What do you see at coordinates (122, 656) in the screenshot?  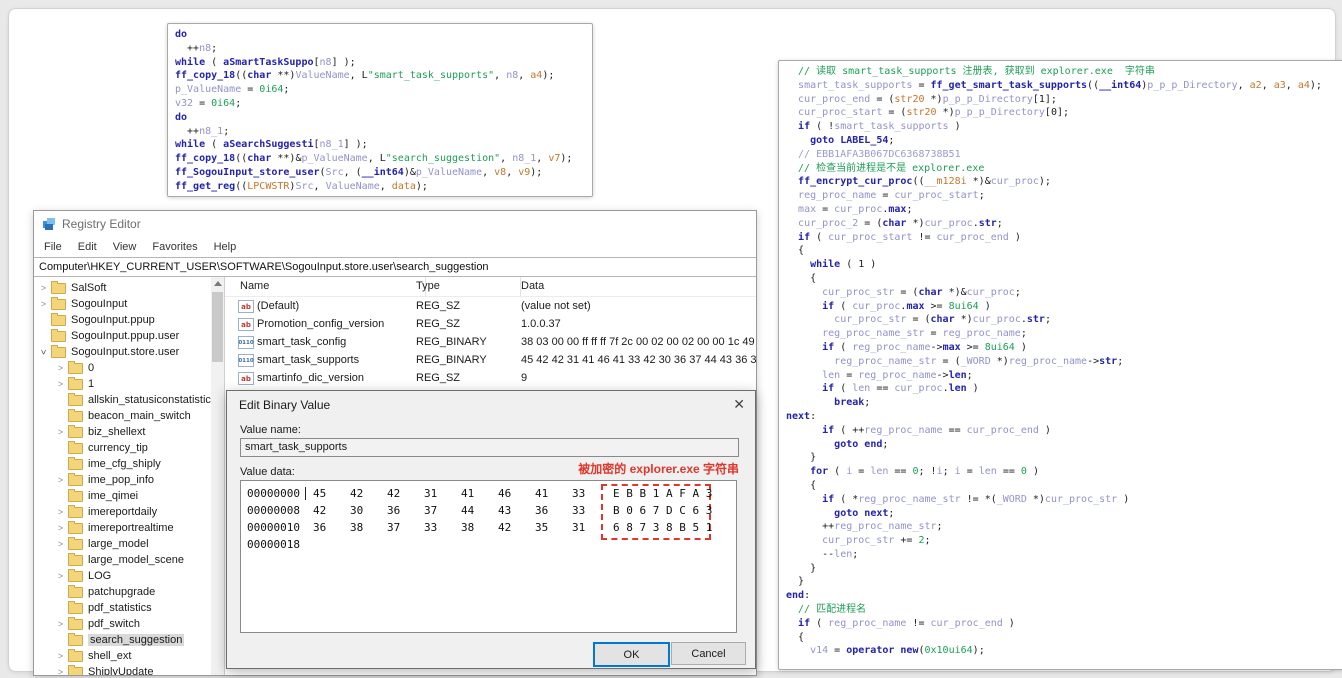 I see `tree-item-shell_ext: > shell_ext` at bounding box center [122, 656].